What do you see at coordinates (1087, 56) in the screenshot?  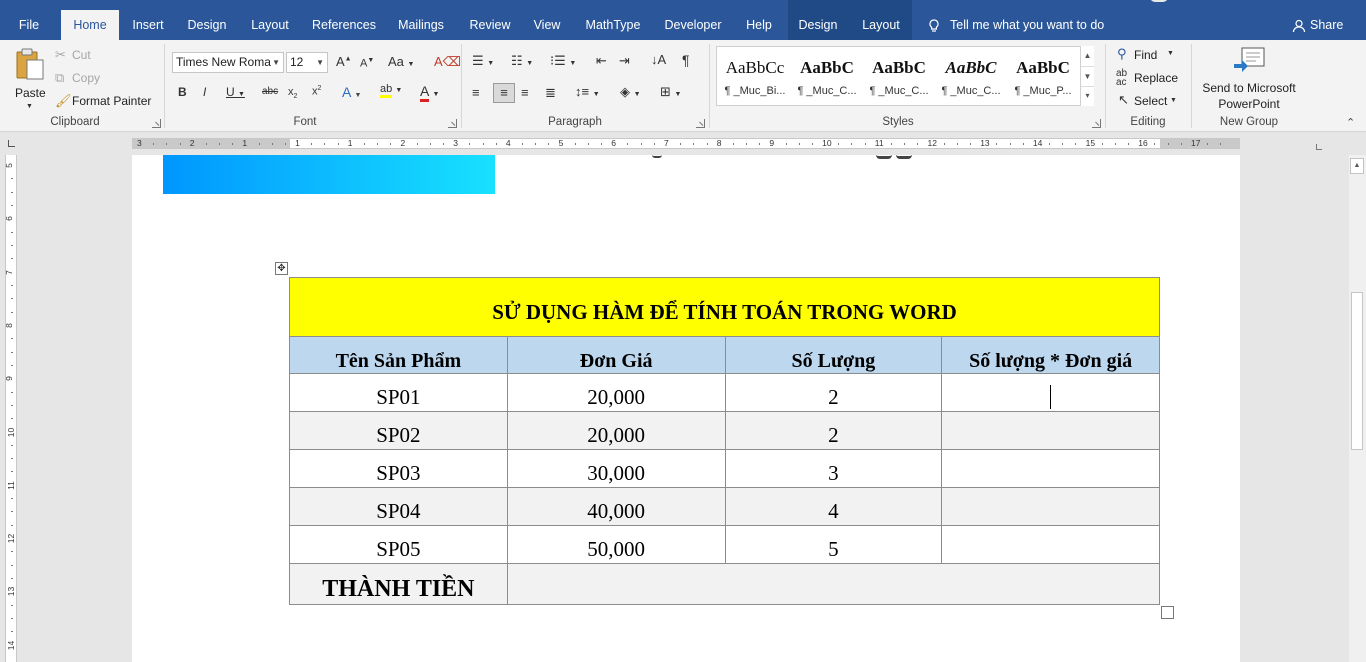 I see `chevron-up-icon: ▲` at bounding box center [1087, 56].